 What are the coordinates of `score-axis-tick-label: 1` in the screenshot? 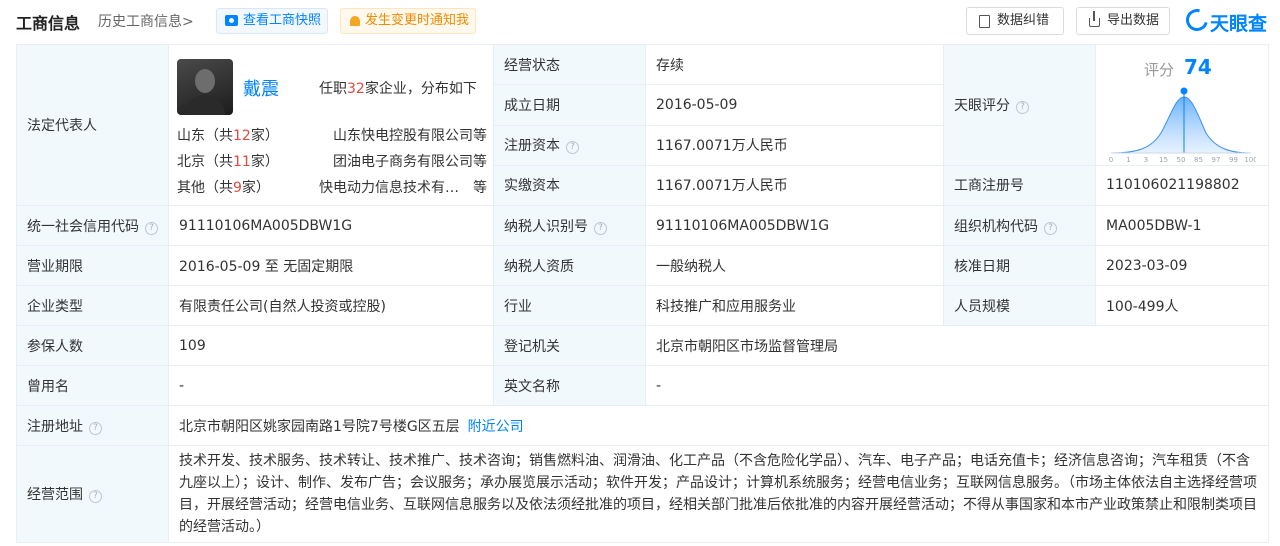 It's located at (1128, 159).